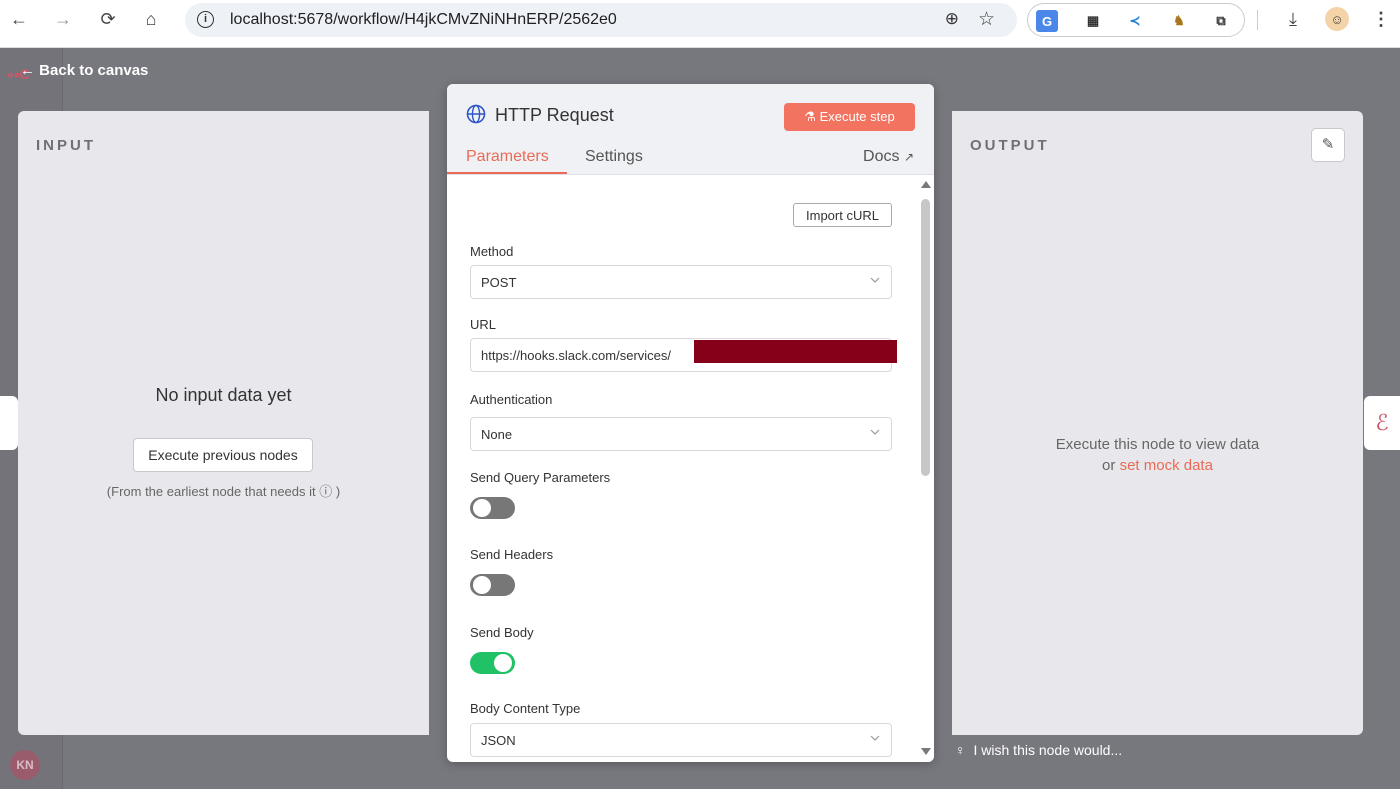  What do you see at coordinates (1010, 145) in the screenshot?
I see `output-panel-title: OUTPUT` at bounding box center [1010, 145].